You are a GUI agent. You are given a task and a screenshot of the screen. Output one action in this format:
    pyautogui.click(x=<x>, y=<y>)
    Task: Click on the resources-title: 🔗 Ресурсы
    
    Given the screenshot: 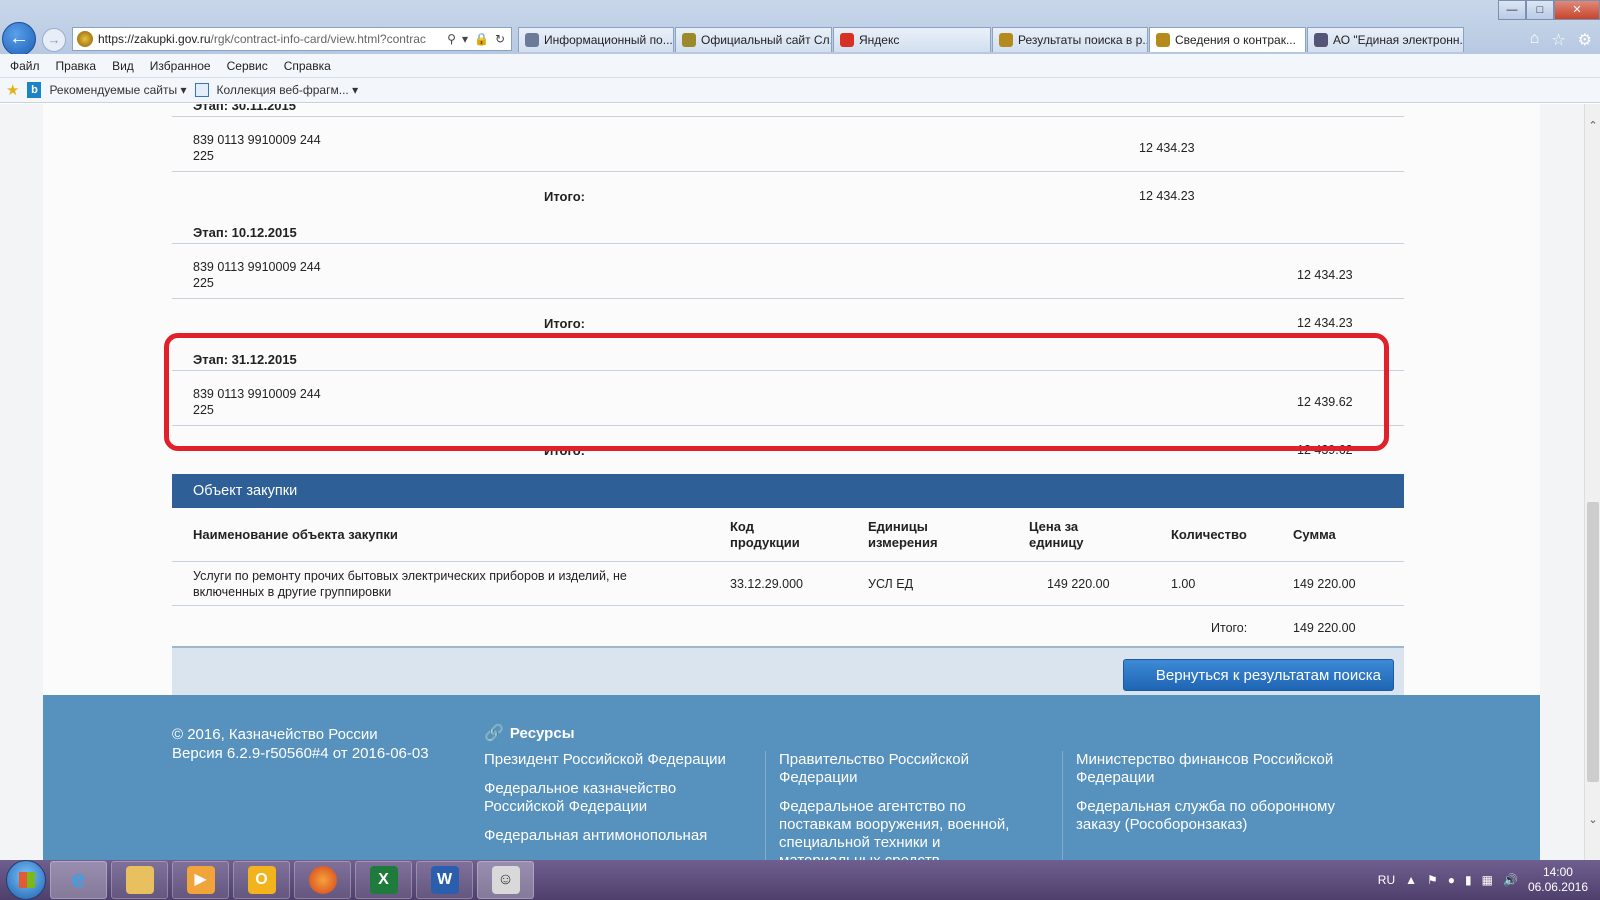 What is the action you would take?
    pyautogui.click(x=529, y=733)
    